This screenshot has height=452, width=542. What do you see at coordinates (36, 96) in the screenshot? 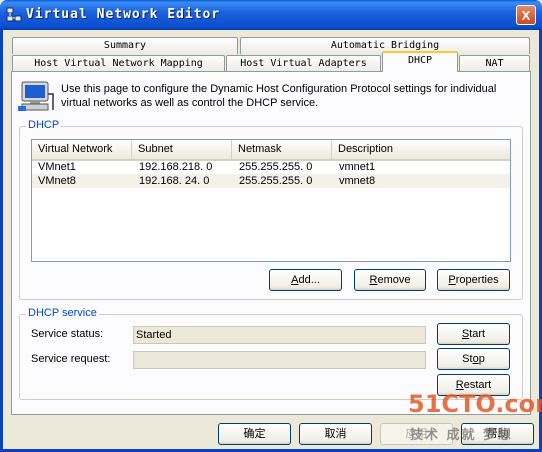
I see `computer-icon` at bounding box center [36, 96].